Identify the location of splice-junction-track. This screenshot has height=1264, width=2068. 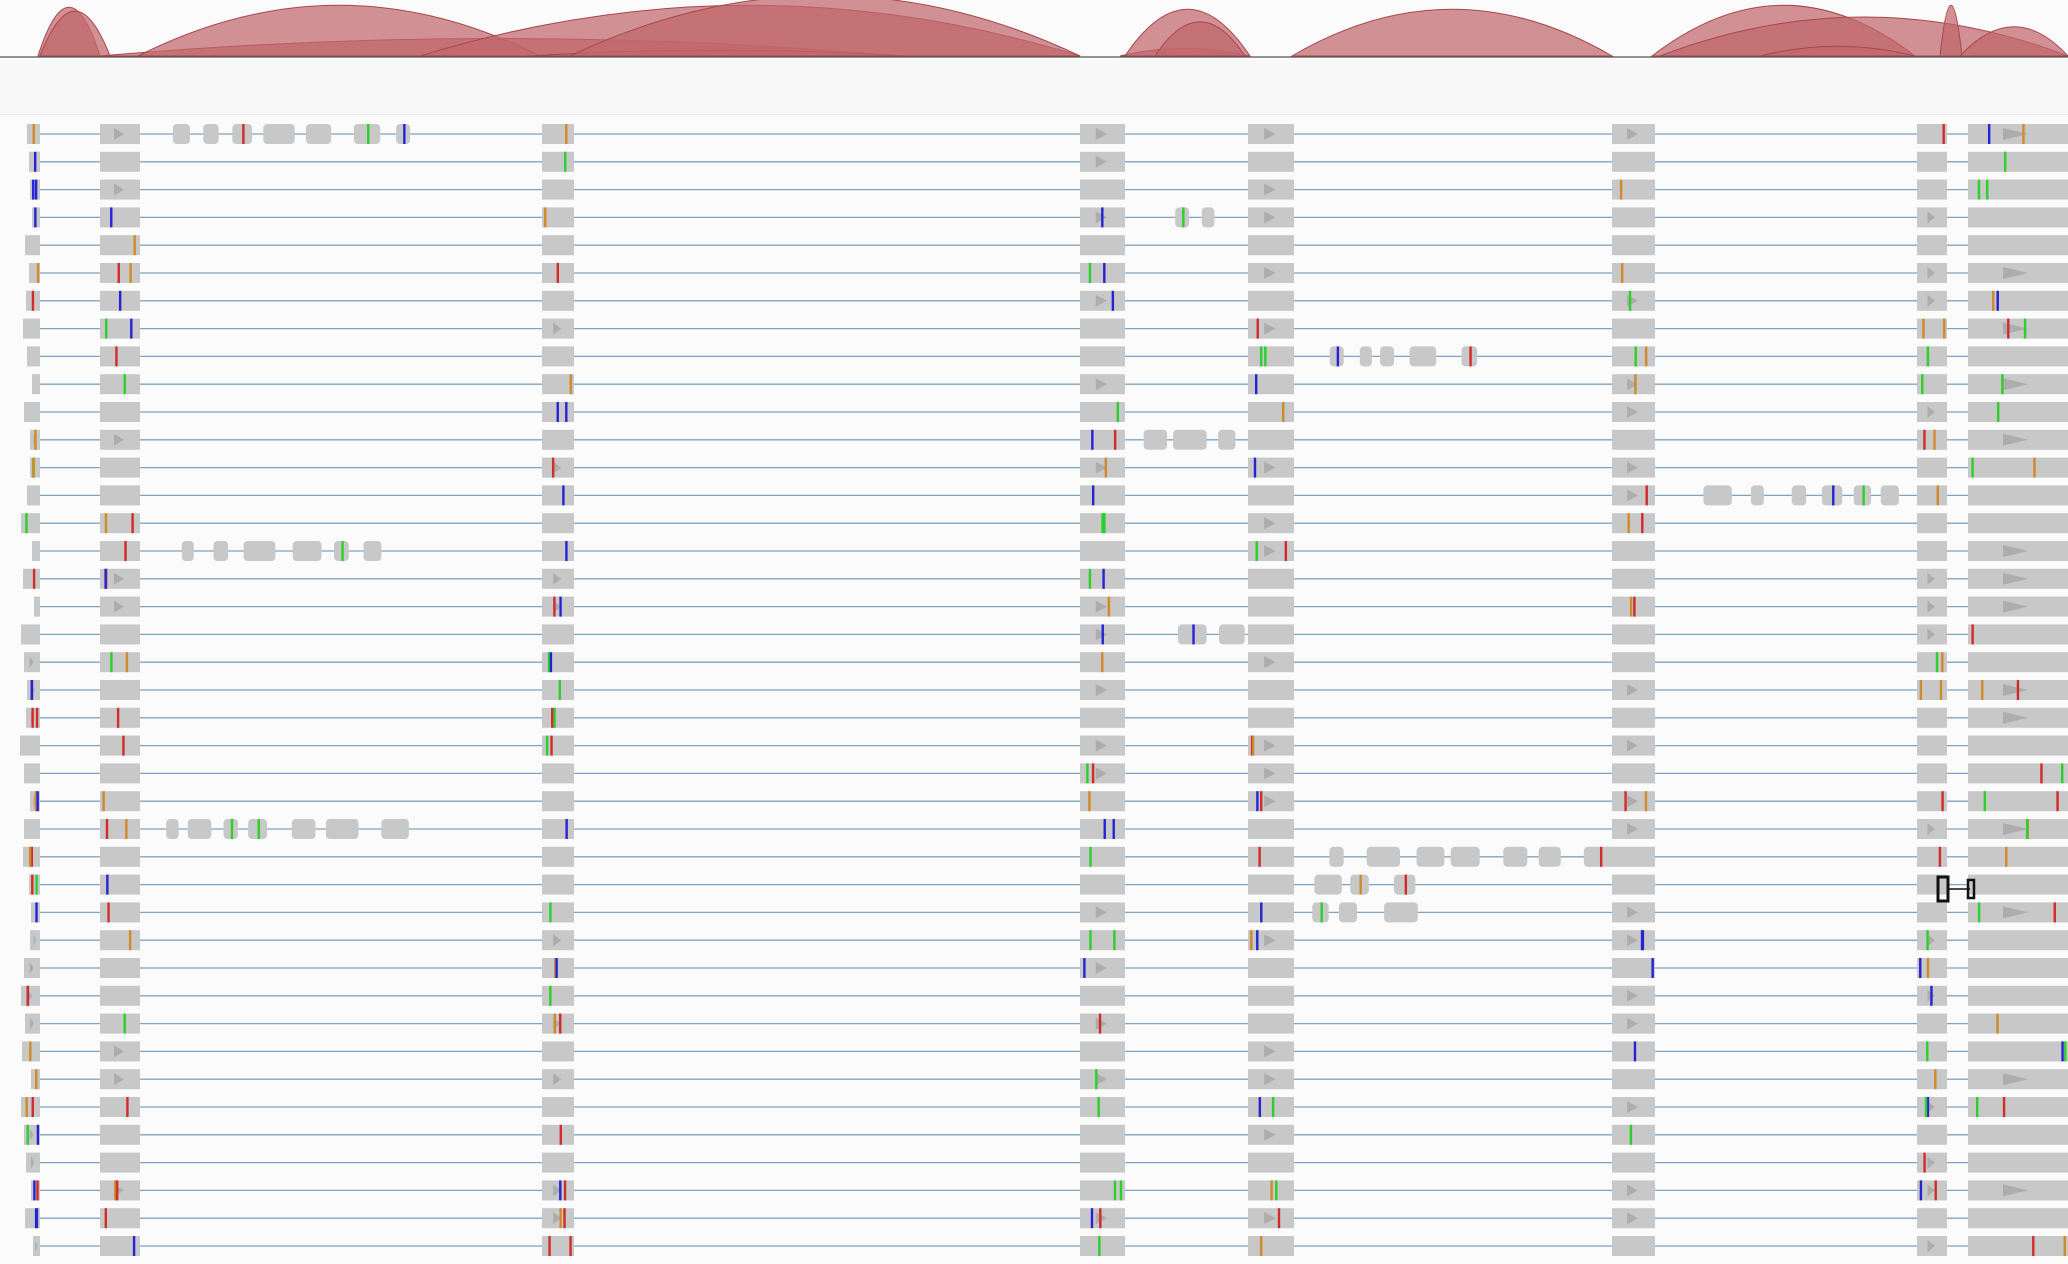
(1034, 30).